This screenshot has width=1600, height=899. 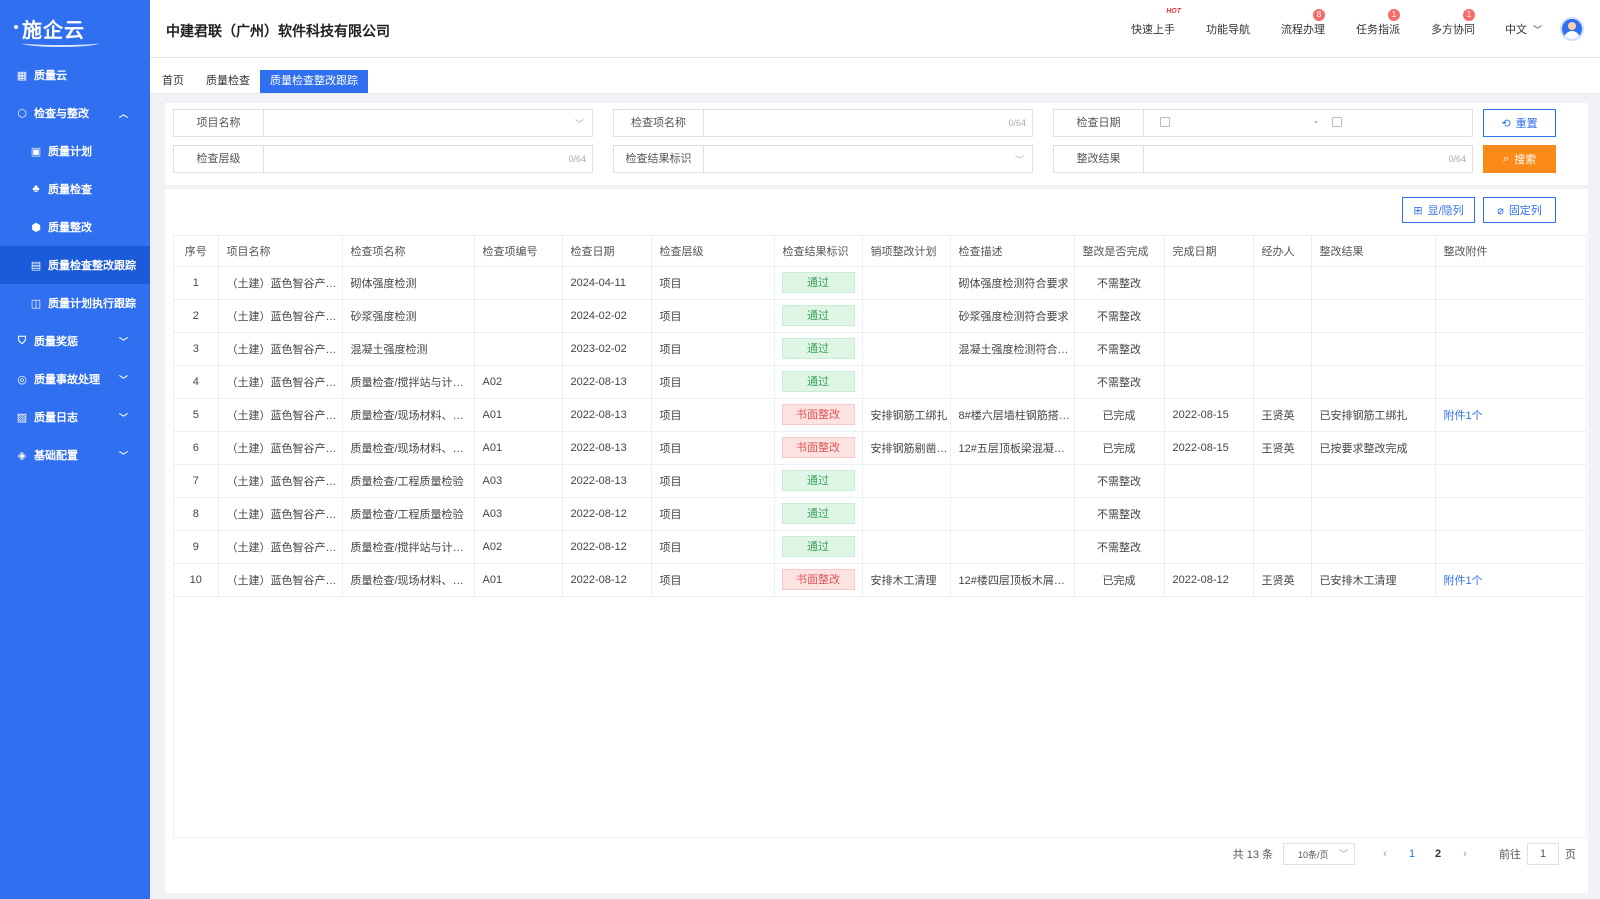 I want to click on fix-columns-button: ⌀ 固定列, so click(x=1519, y=210).